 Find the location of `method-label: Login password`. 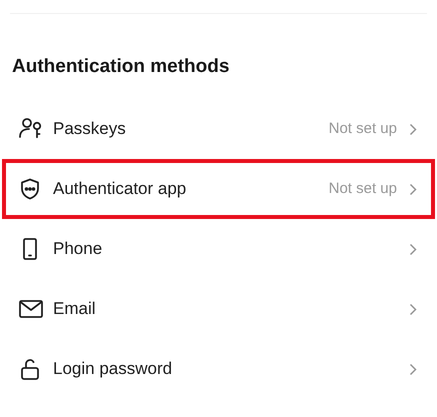

method-label: Login password is located at coordinates (113, 369).